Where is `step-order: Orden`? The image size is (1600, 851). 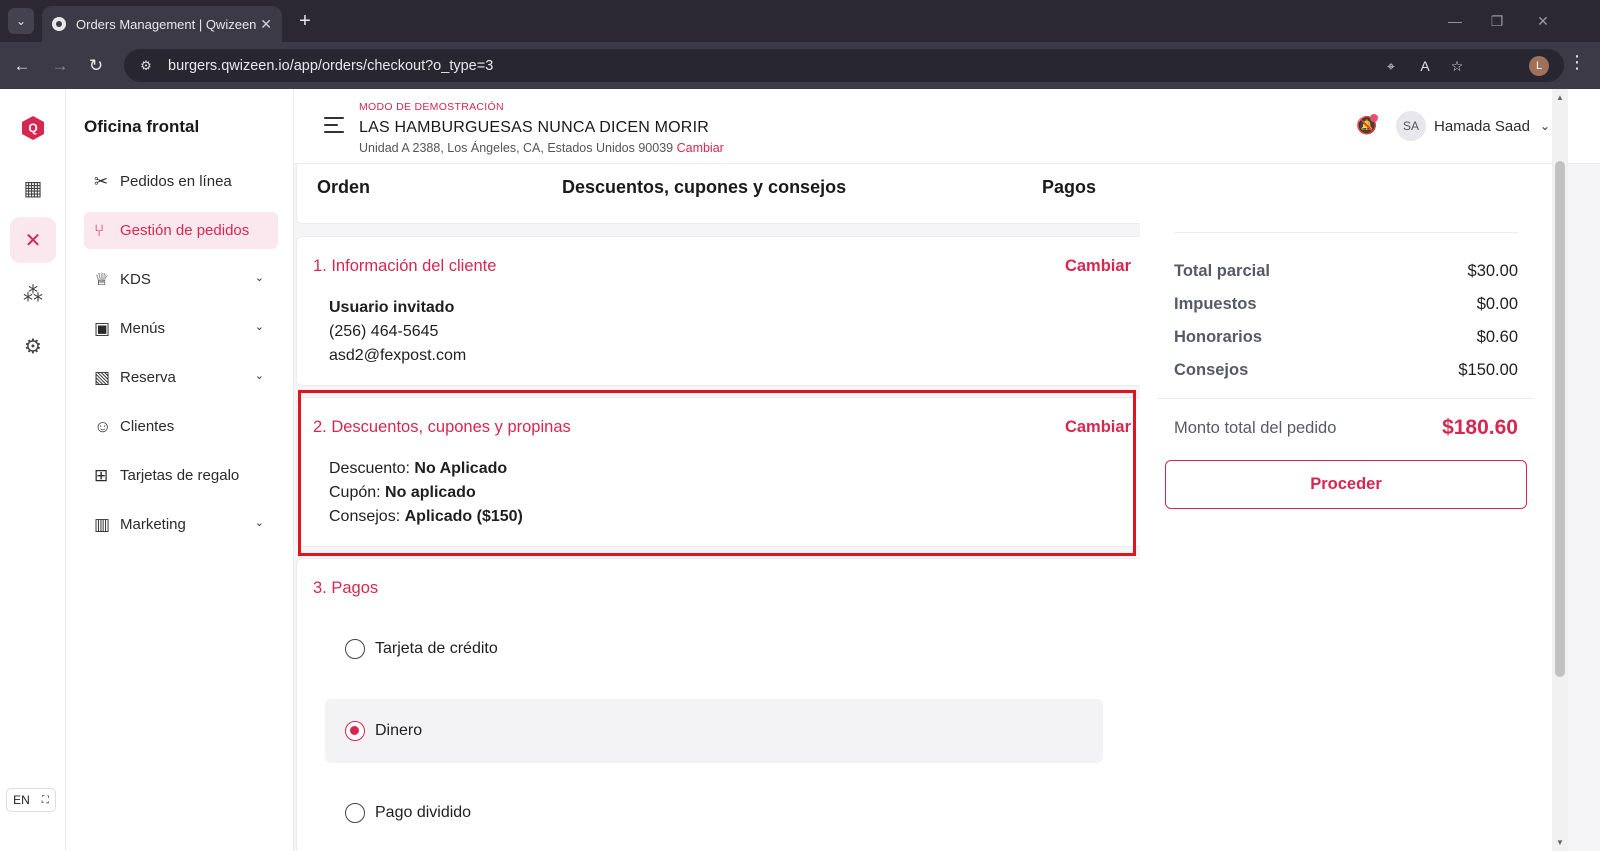 step-order: Orden is located at coordinates (343, 187).